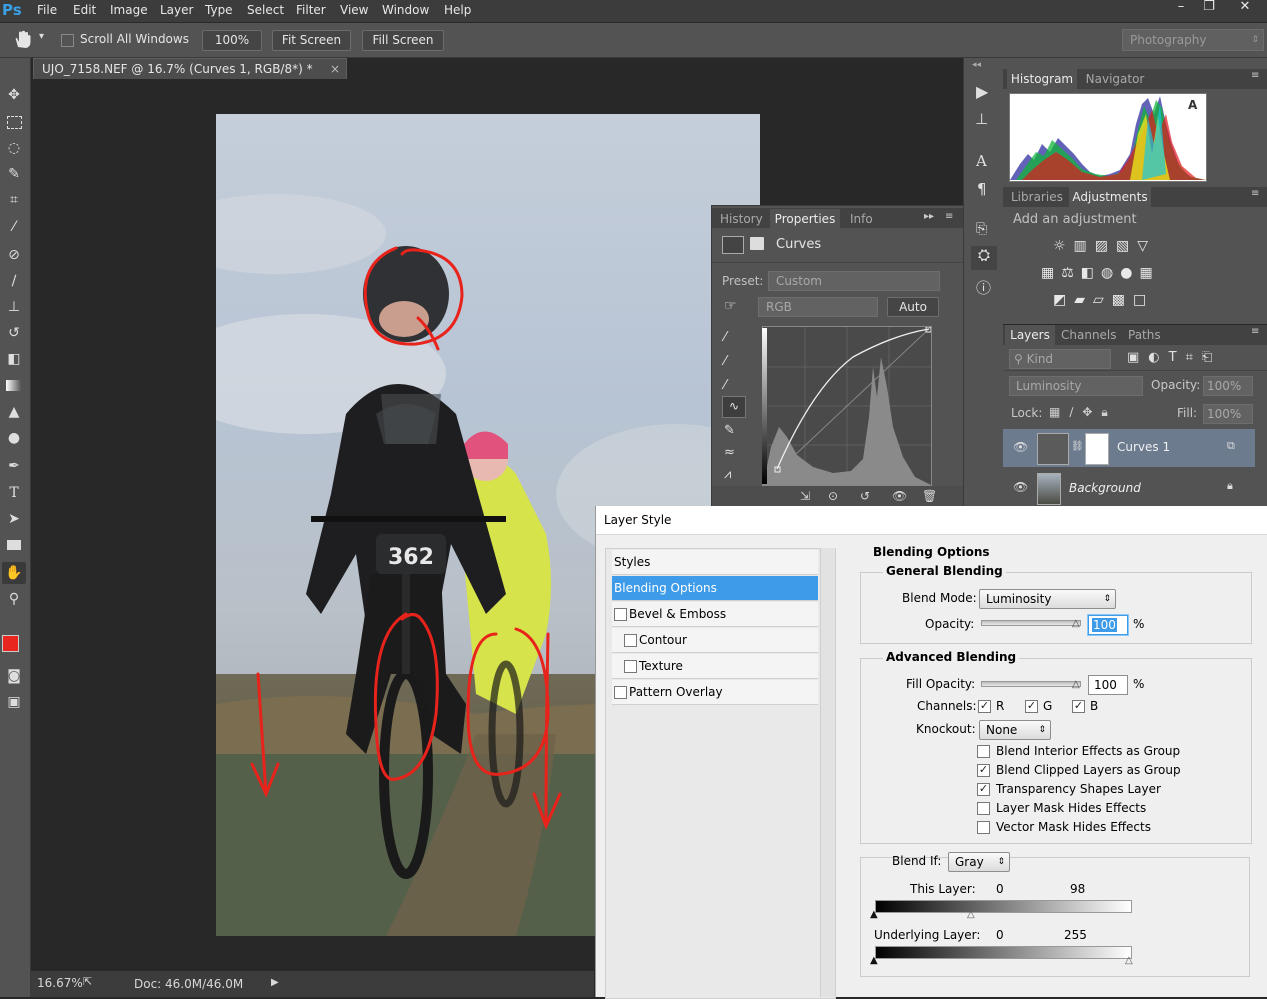 The width and height of the screenshot is (1267, 999). Describe the element at coordinates (1105, 488) in the screenshot. I see `layer-name: Background` at that location.